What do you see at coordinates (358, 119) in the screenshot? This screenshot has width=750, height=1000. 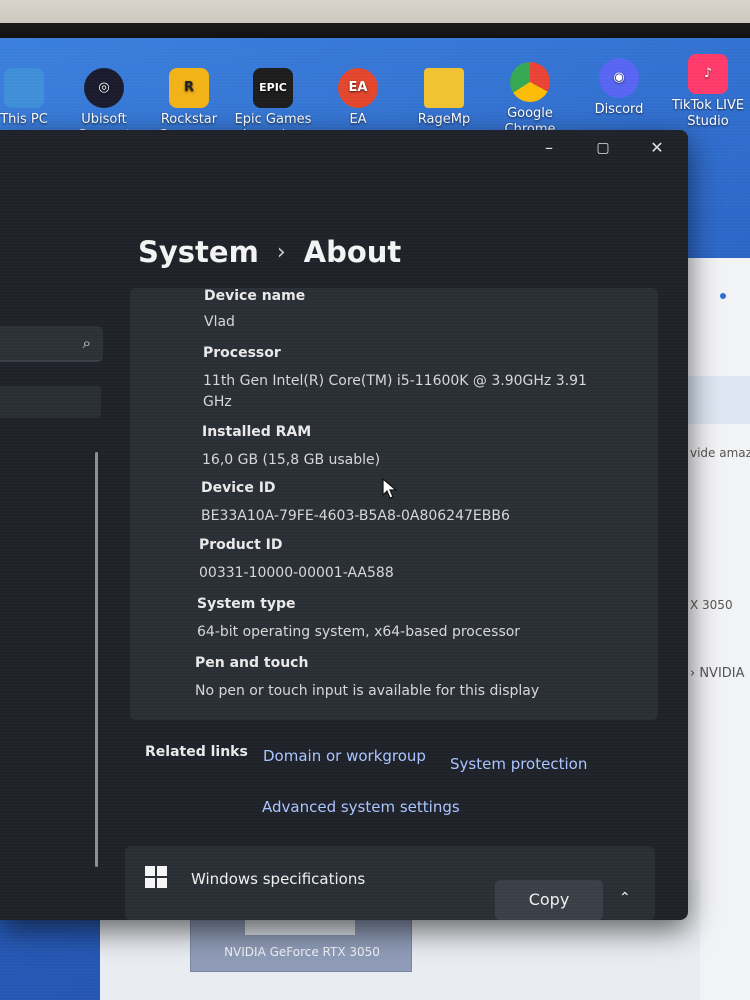 I see `desktop-icon-label: EA` at bounding box center [358, 119].